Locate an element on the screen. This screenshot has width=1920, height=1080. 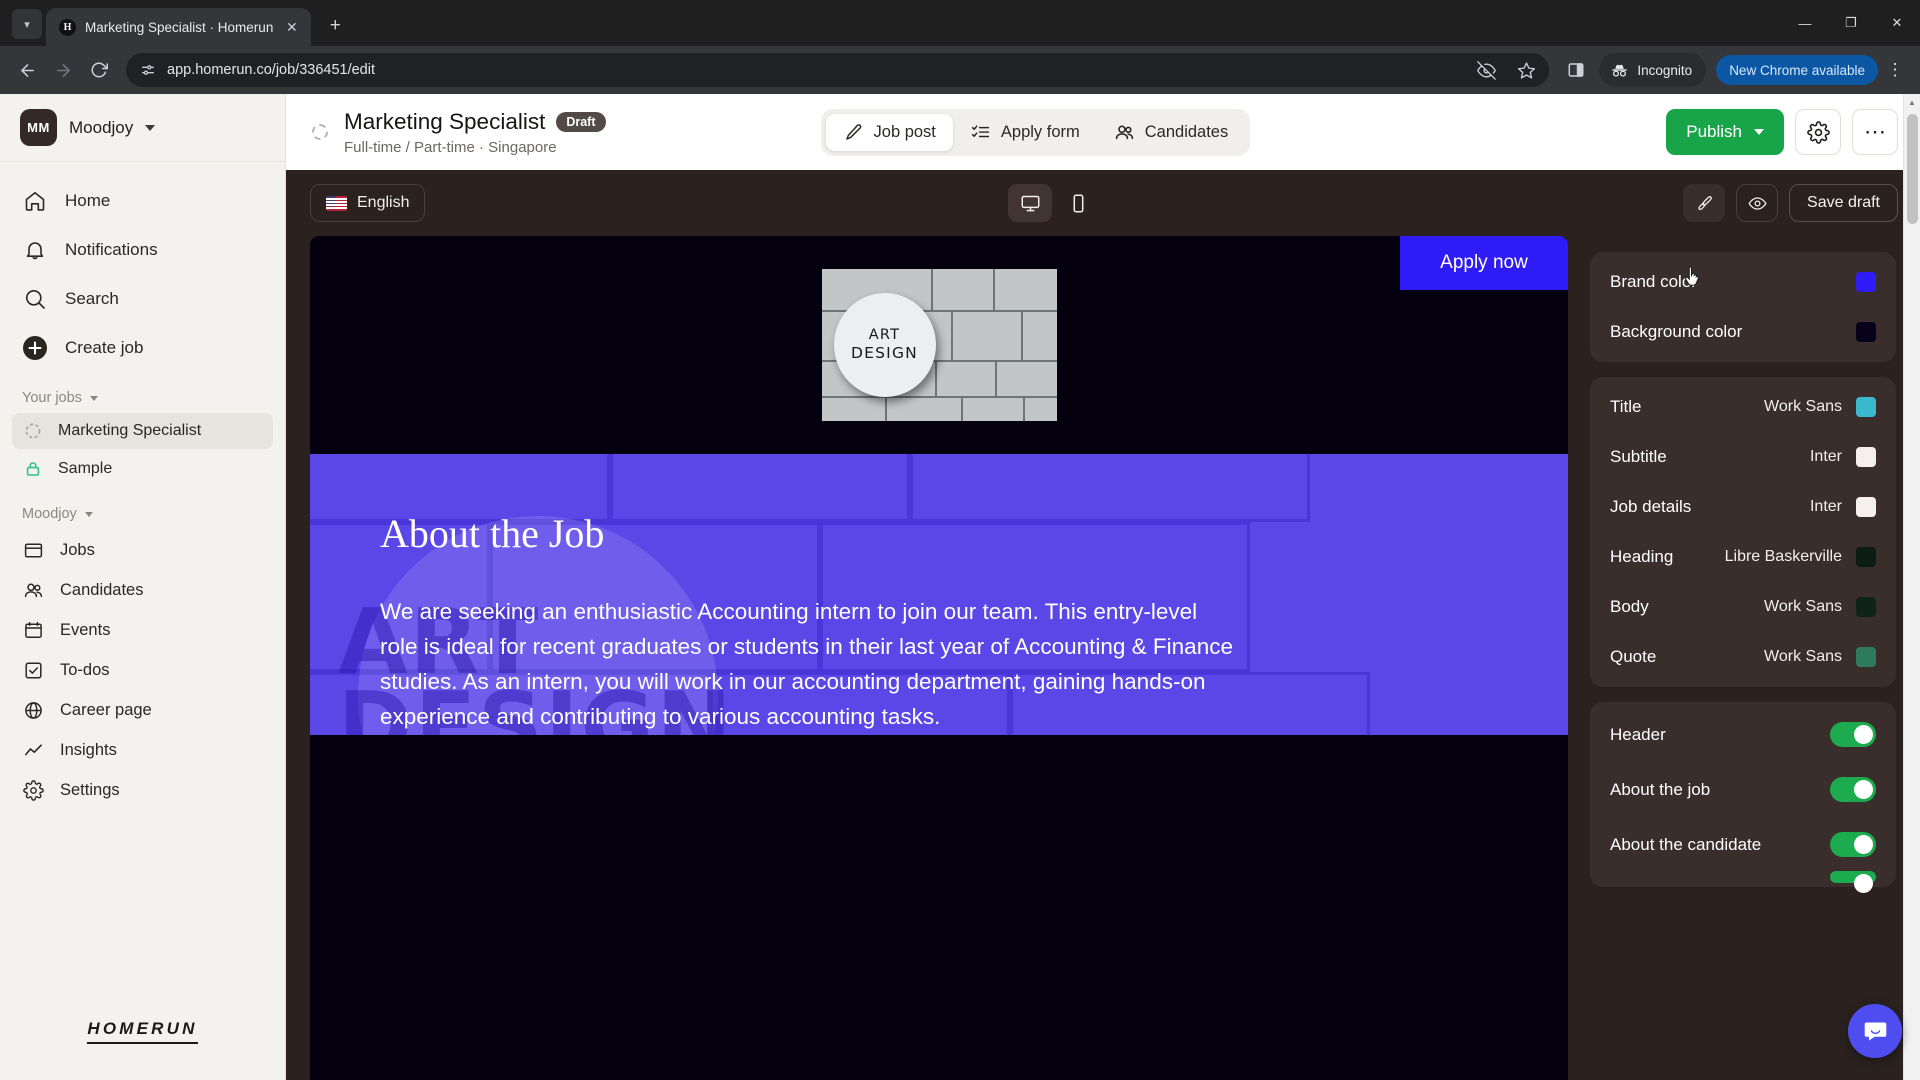
page-scrollbar: ▲ is located at coordinates (1911, 587).